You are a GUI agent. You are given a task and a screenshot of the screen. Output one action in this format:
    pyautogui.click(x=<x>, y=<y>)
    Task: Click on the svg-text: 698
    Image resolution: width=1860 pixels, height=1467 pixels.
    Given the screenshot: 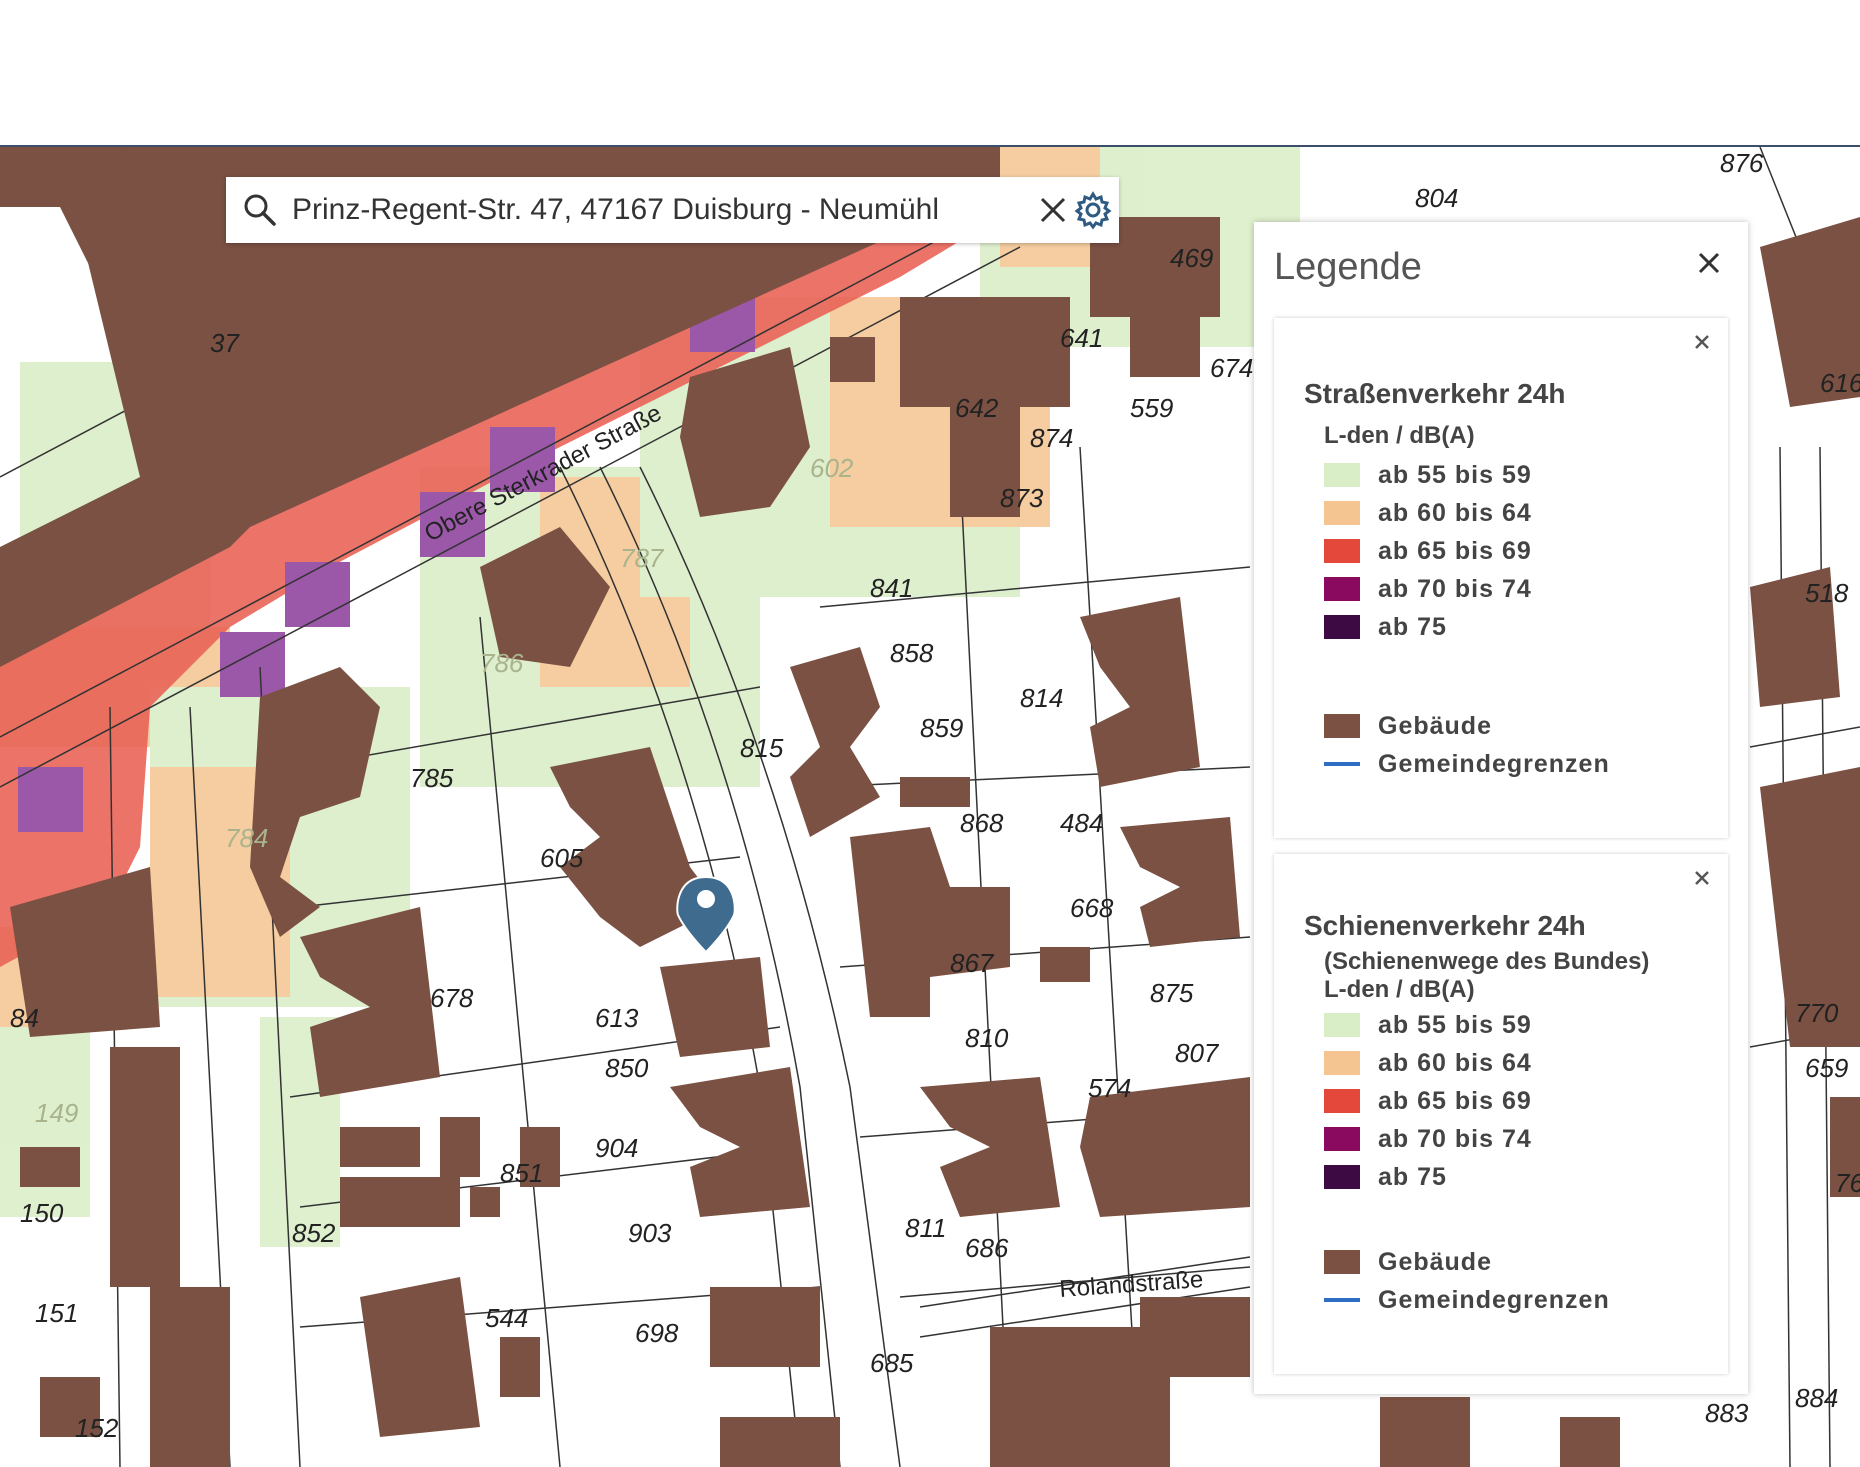 What is the action you would take?
    pyautogui.click(x=657, y=1333)
    